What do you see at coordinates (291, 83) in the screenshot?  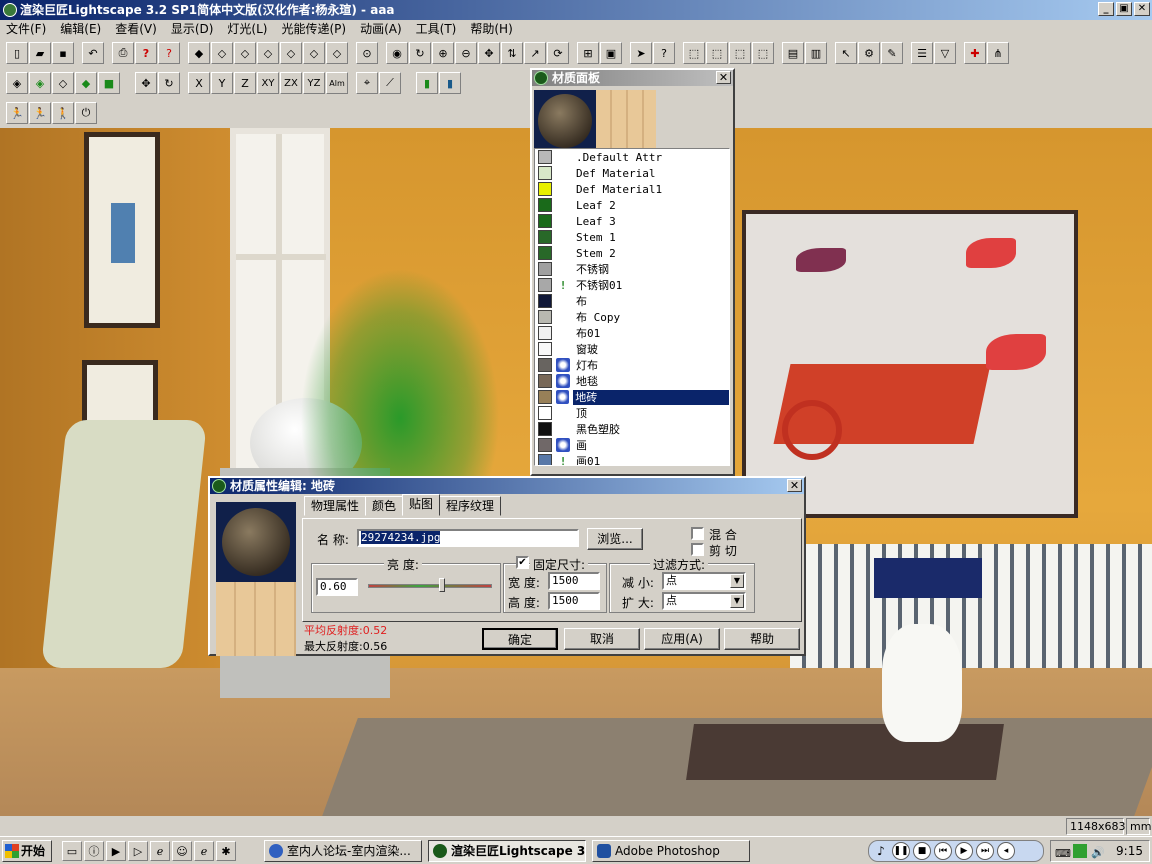 I see `axis-zx-button: ZX` at bounding box center [291, 83].